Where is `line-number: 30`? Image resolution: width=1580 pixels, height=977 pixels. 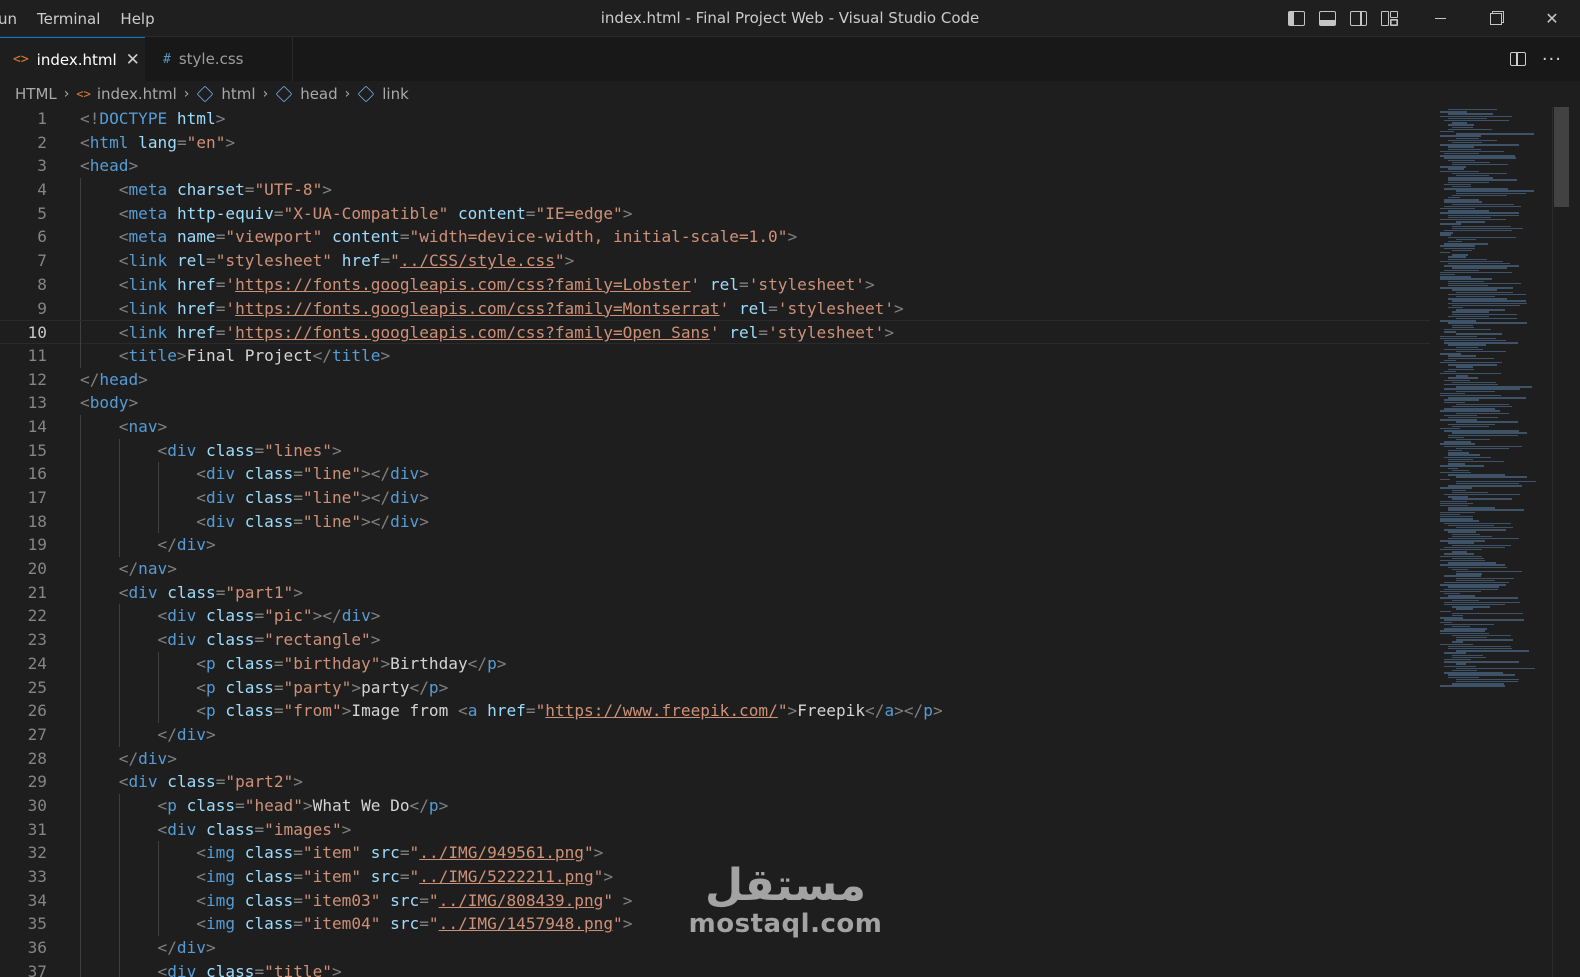 line-number: 30 is located at coordinates (37, 805).